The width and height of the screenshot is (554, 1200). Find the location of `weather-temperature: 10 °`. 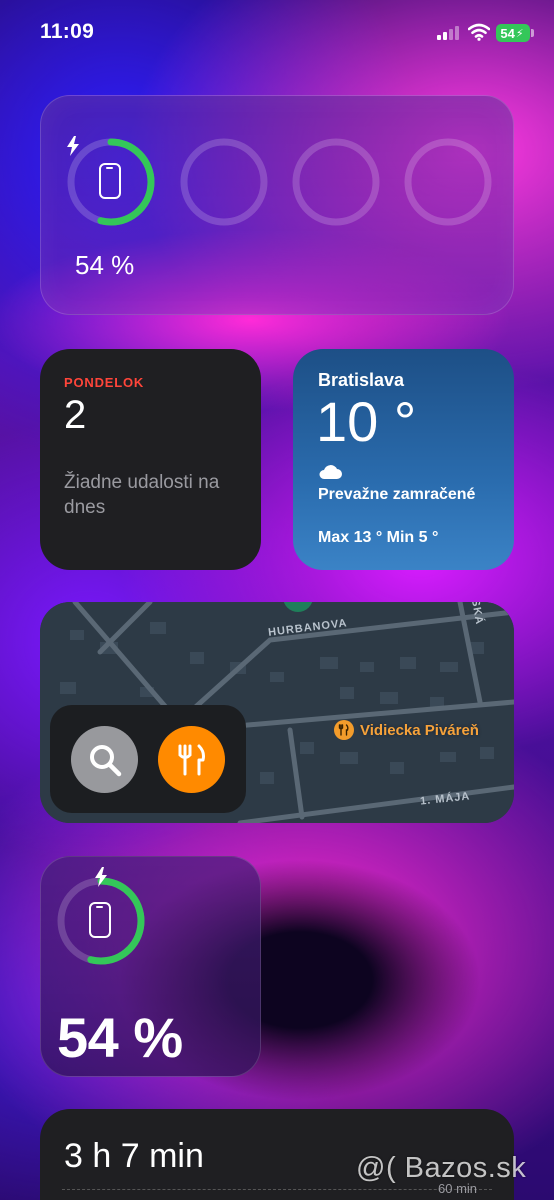

weather-temperature: 10 ° is located at coordinates (366, 421).